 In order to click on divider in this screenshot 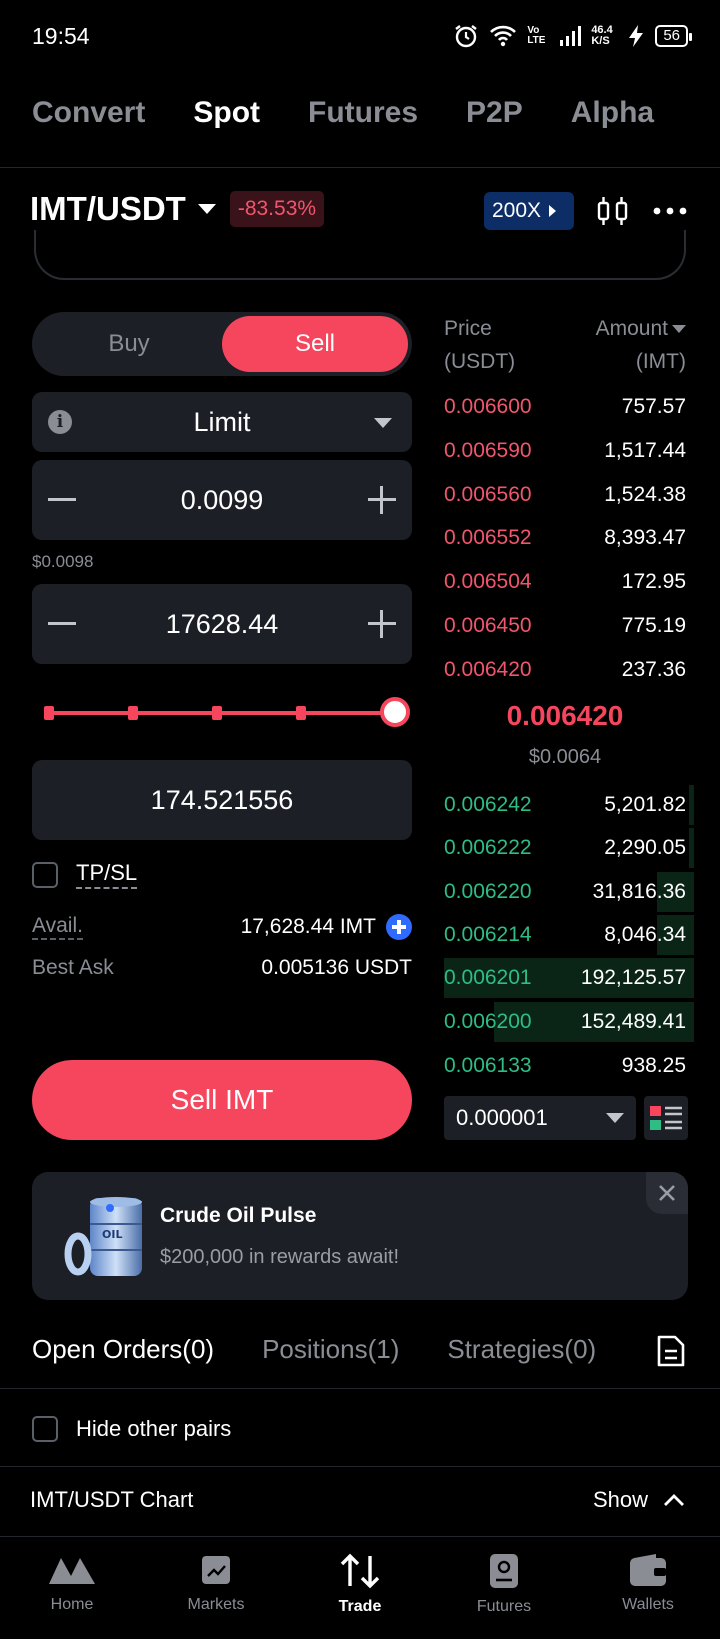, I will do `click(360, 167)`.